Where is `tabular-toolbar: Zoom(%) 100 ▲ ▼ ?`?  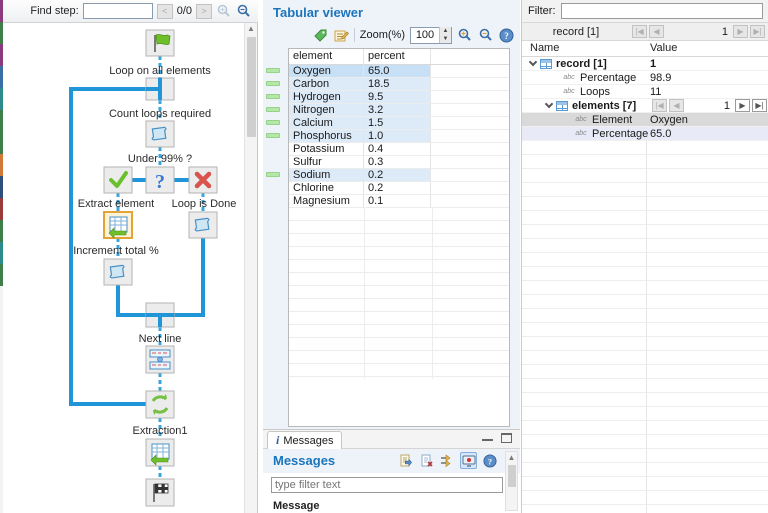 tabular-toolbar: Zoom(%) 100 ▲ ▼ ? is located at coordinates (413, 35).